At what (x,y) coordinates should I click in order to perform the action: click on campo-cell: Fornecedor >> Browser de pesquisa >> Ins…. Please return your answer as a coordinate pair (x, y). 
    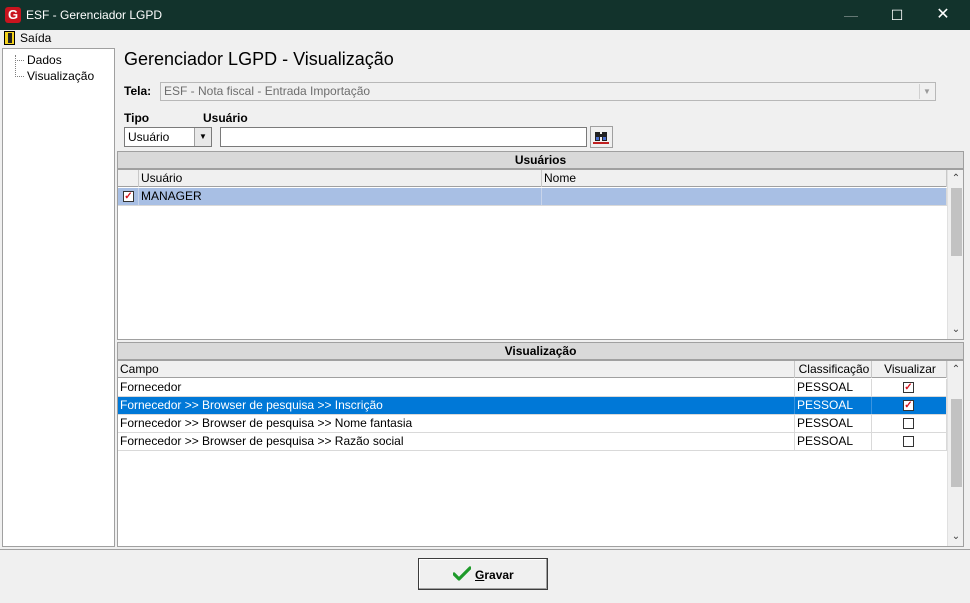
    Looking at the image, I should click on (456, 405).